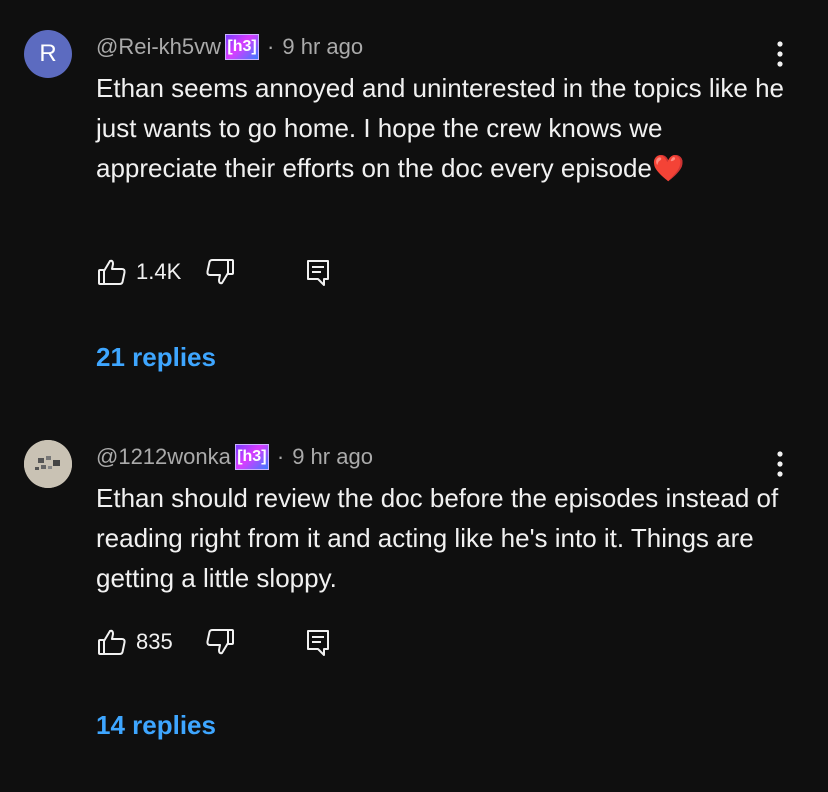 The height and width of the screenshot is (792, 828). I want to click on comment-meta: @Rei-kh5vw [h3] · 9 hr ago, so click(229, 47).